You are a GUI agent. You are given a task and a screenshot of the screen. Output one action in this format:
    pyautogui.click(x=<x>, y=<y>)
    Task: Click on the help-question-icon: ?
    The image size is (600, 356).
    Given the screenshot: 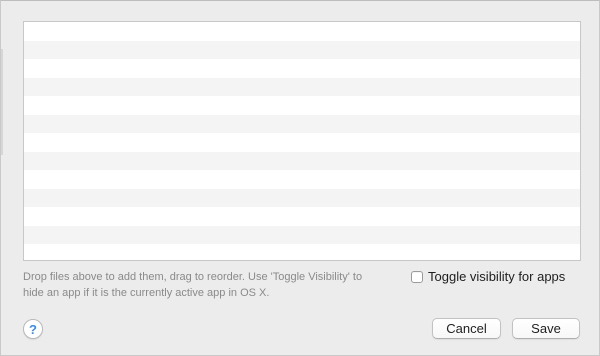 What is the action you would take?
    pyautogui.click(x=33, y=329)
    